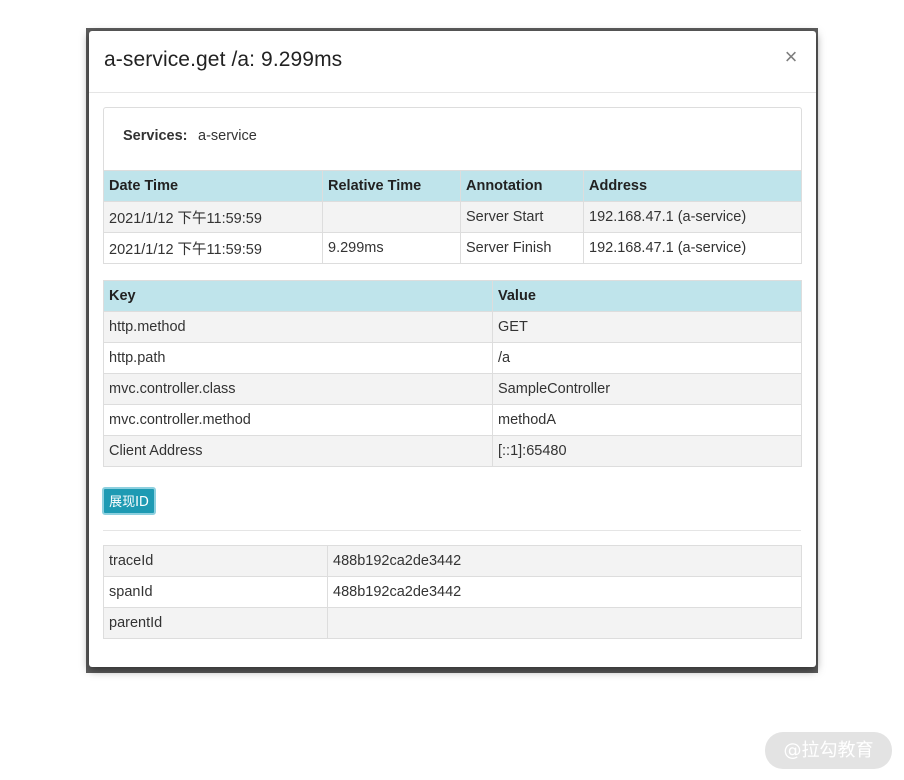 The width and height of the screenshot is (904, 780). I want to click on table-row: parentId, so click(452, 623).